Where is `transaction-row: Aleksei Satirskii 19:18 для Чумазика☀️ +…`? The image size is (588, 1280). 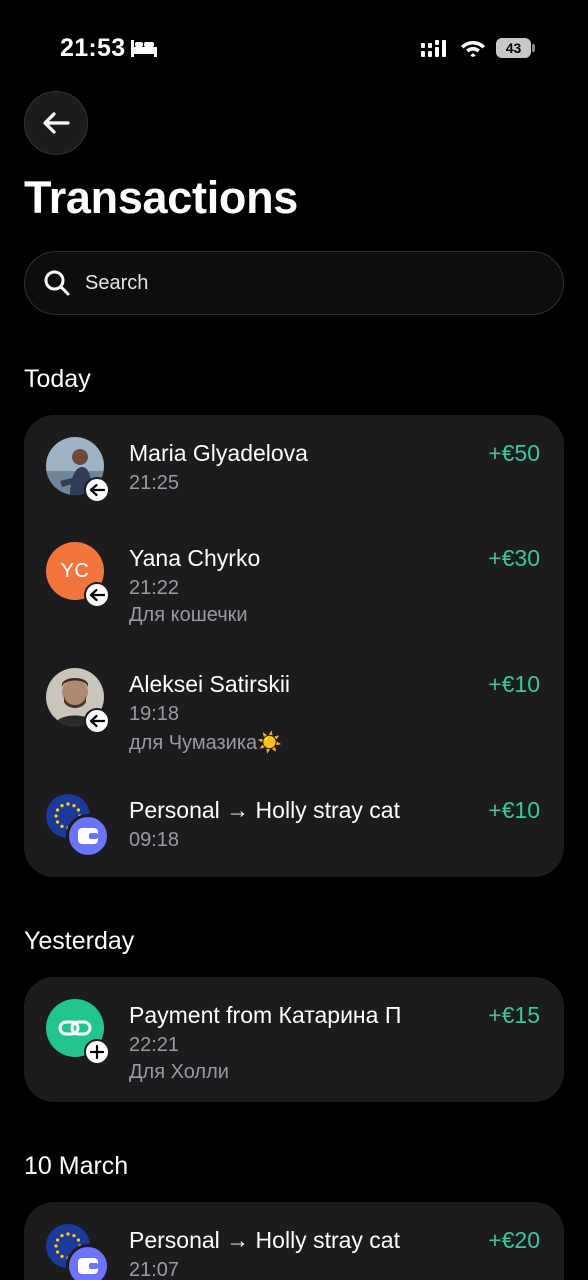
transaction-row: Aleksei Satirskii 19:18 для Чумазика☀️ +… is located at coordinates (294, 706).